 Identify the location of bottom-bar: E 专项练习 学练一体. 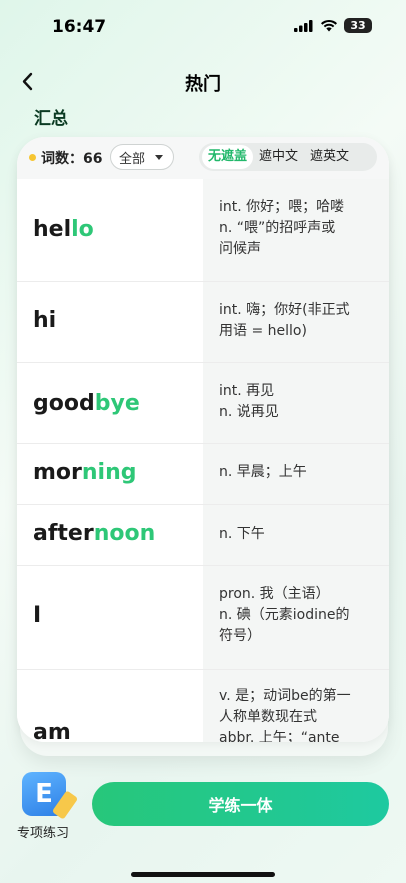
(203, 821).